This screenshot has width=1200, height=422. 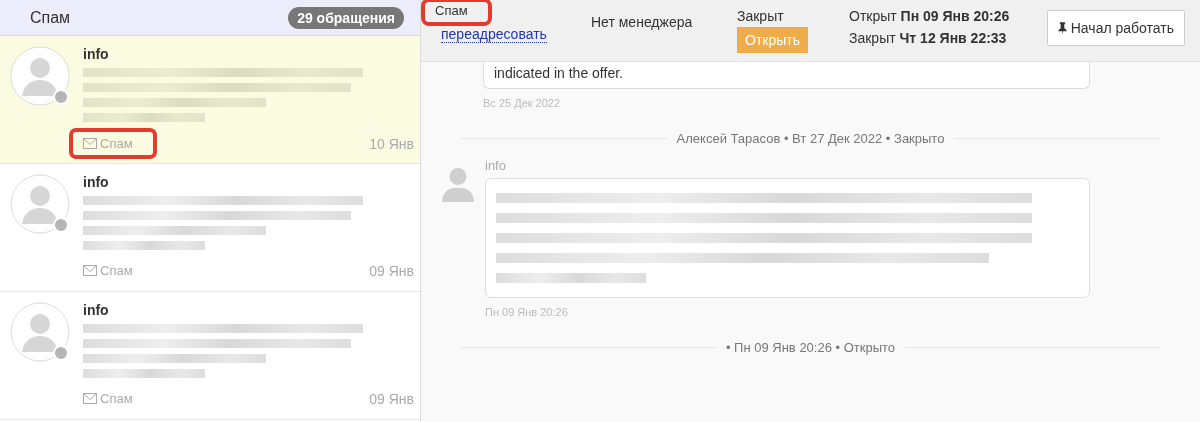 I want to click on event-label: Алексей Тарасов • Вт 27 Дек 2022 • Закрыто, so click(x=810, y=138).